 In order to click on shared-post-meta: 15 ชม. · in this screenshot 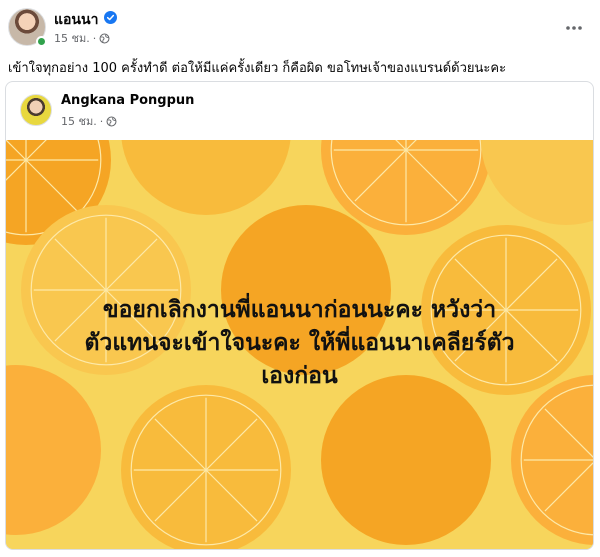, I will do `click(89, 121)`.